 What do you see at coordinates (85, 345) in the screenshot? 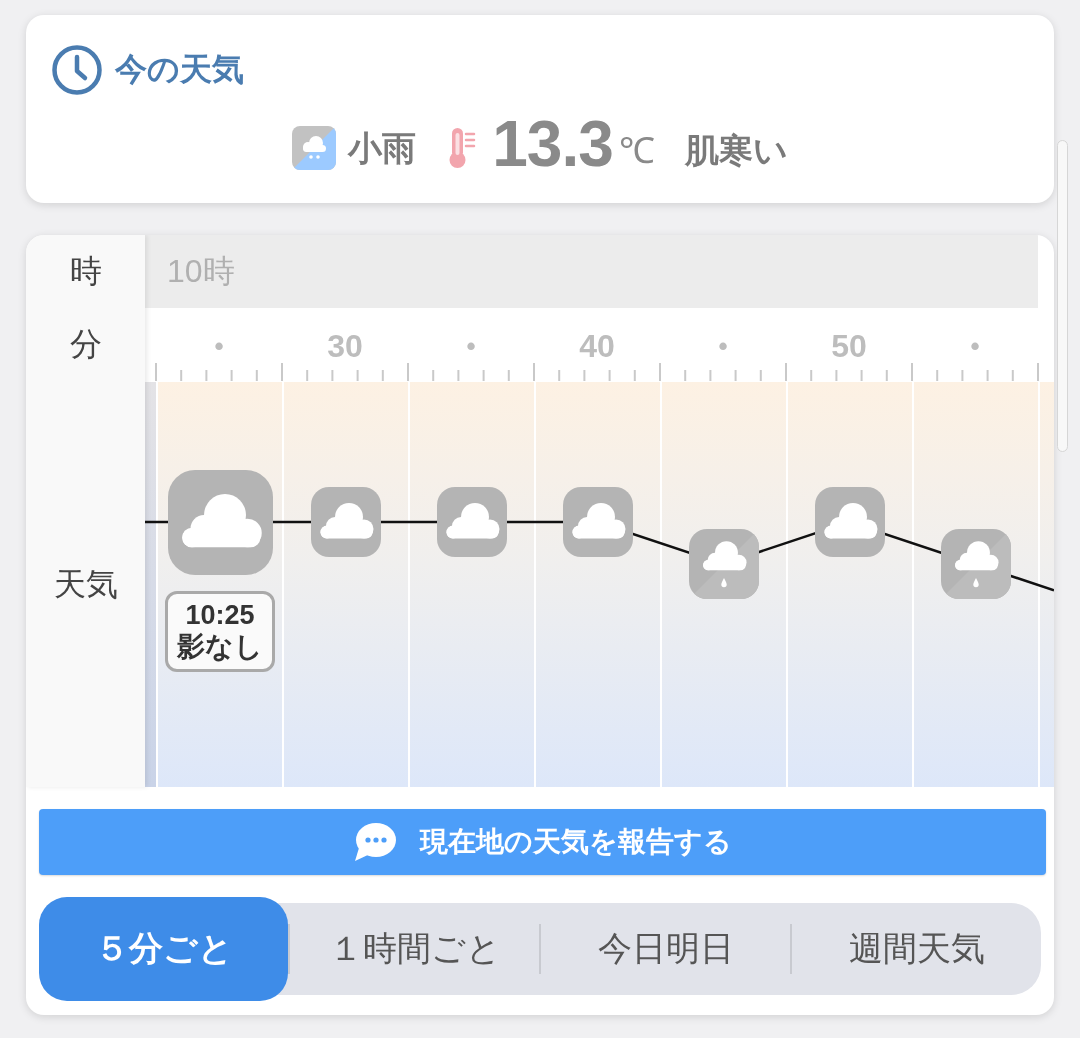
I see `row-label: 分` at bounding box center [85, 345].